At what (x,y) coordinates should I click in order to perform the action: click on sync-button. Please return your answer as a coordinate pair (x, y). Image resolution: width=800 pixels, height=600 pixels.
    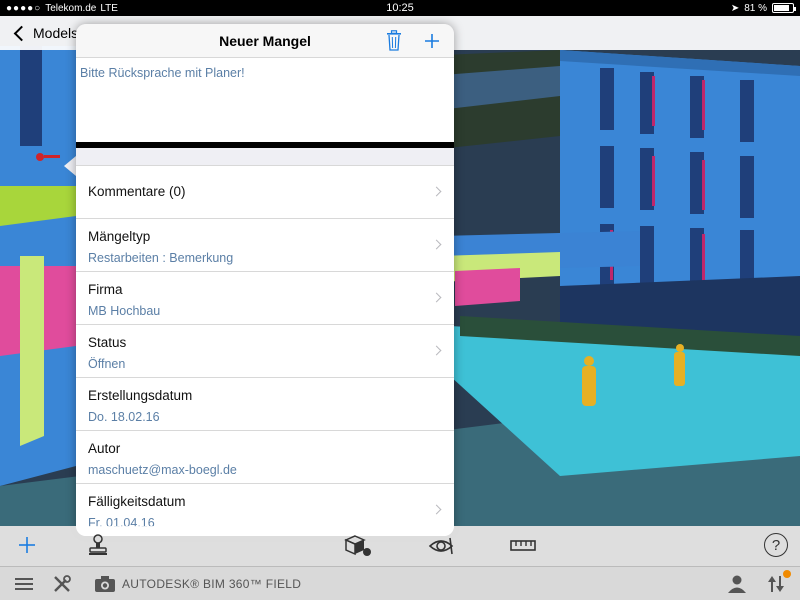
    Looking at the image, I should click on (776, 584).